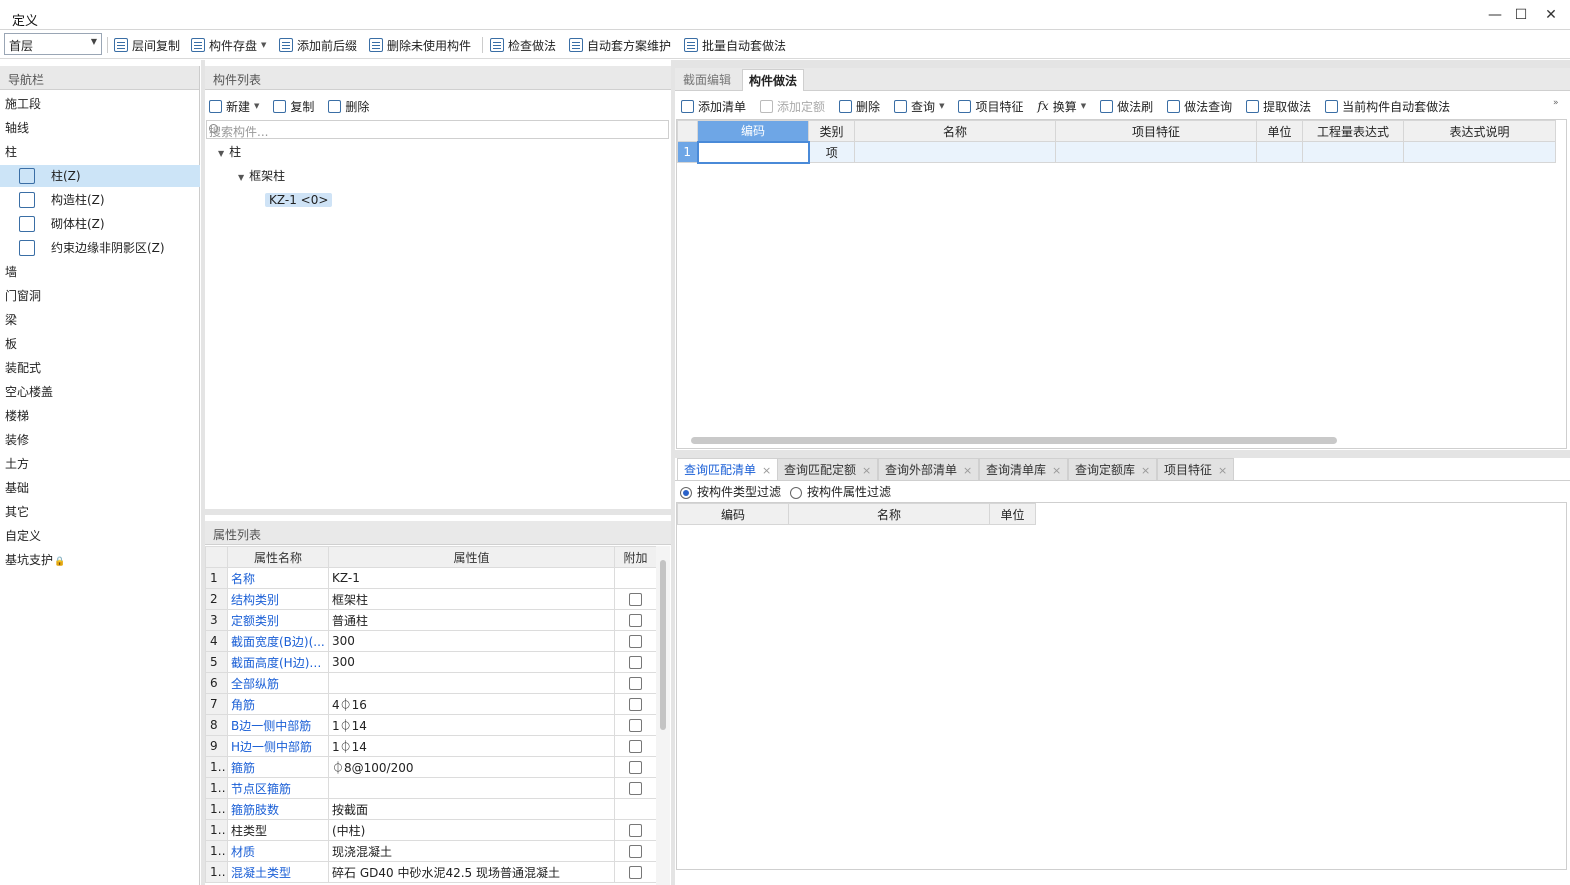 This screenshot has width=1570, height=885. I want to click on nav-item: 门窗洞, so click(100, 296).